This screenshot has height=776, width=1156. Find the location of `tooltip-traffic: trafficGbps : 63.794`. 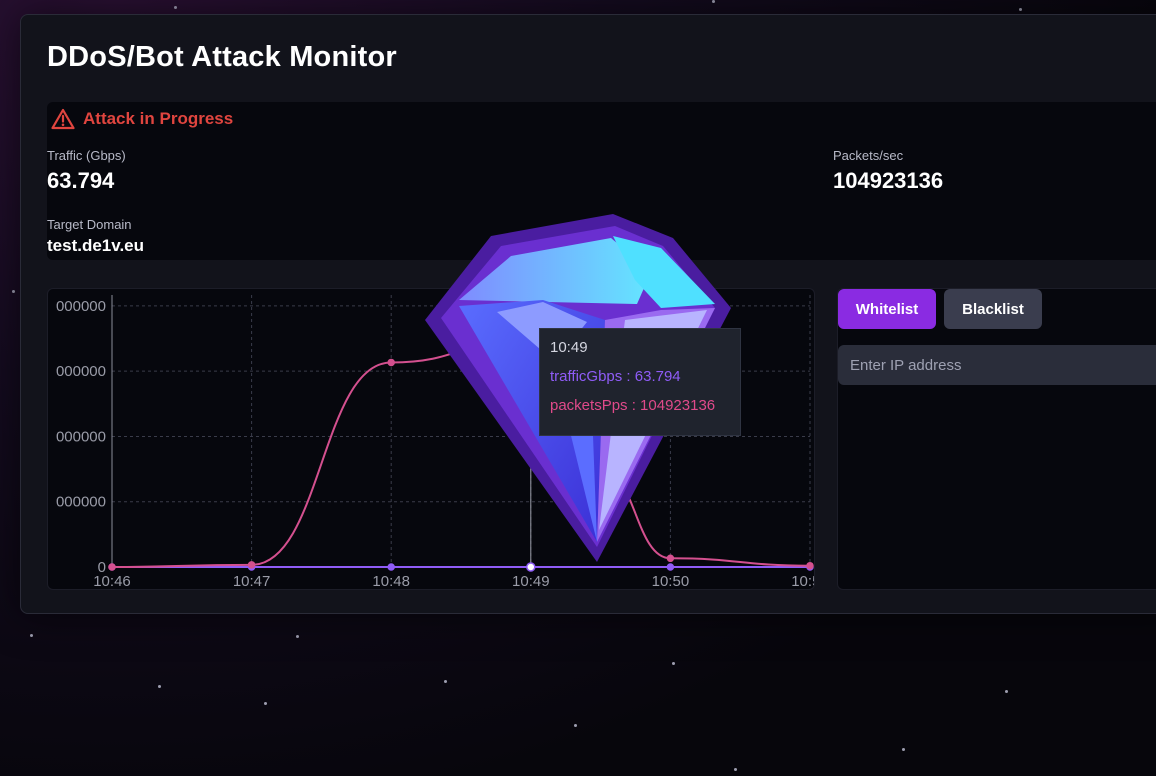

tooltip-traffic: trafficGbps : 63.794 is located at coordinates (615, 376).